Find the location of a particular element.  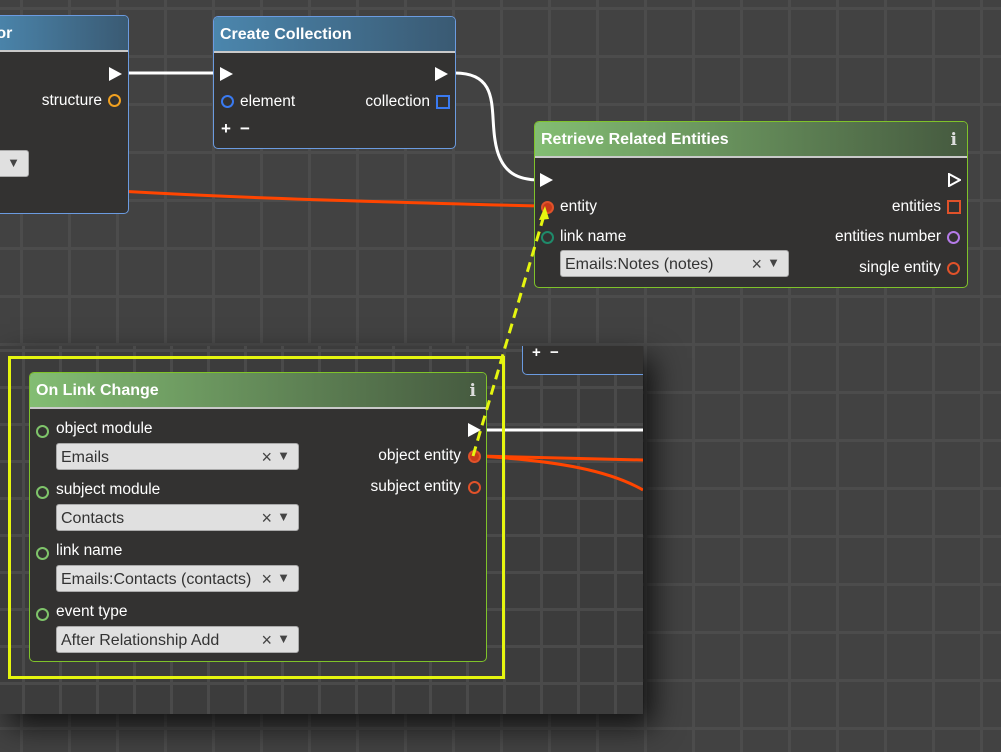

partial-select: ▼ is located at coordinates (14, 163).